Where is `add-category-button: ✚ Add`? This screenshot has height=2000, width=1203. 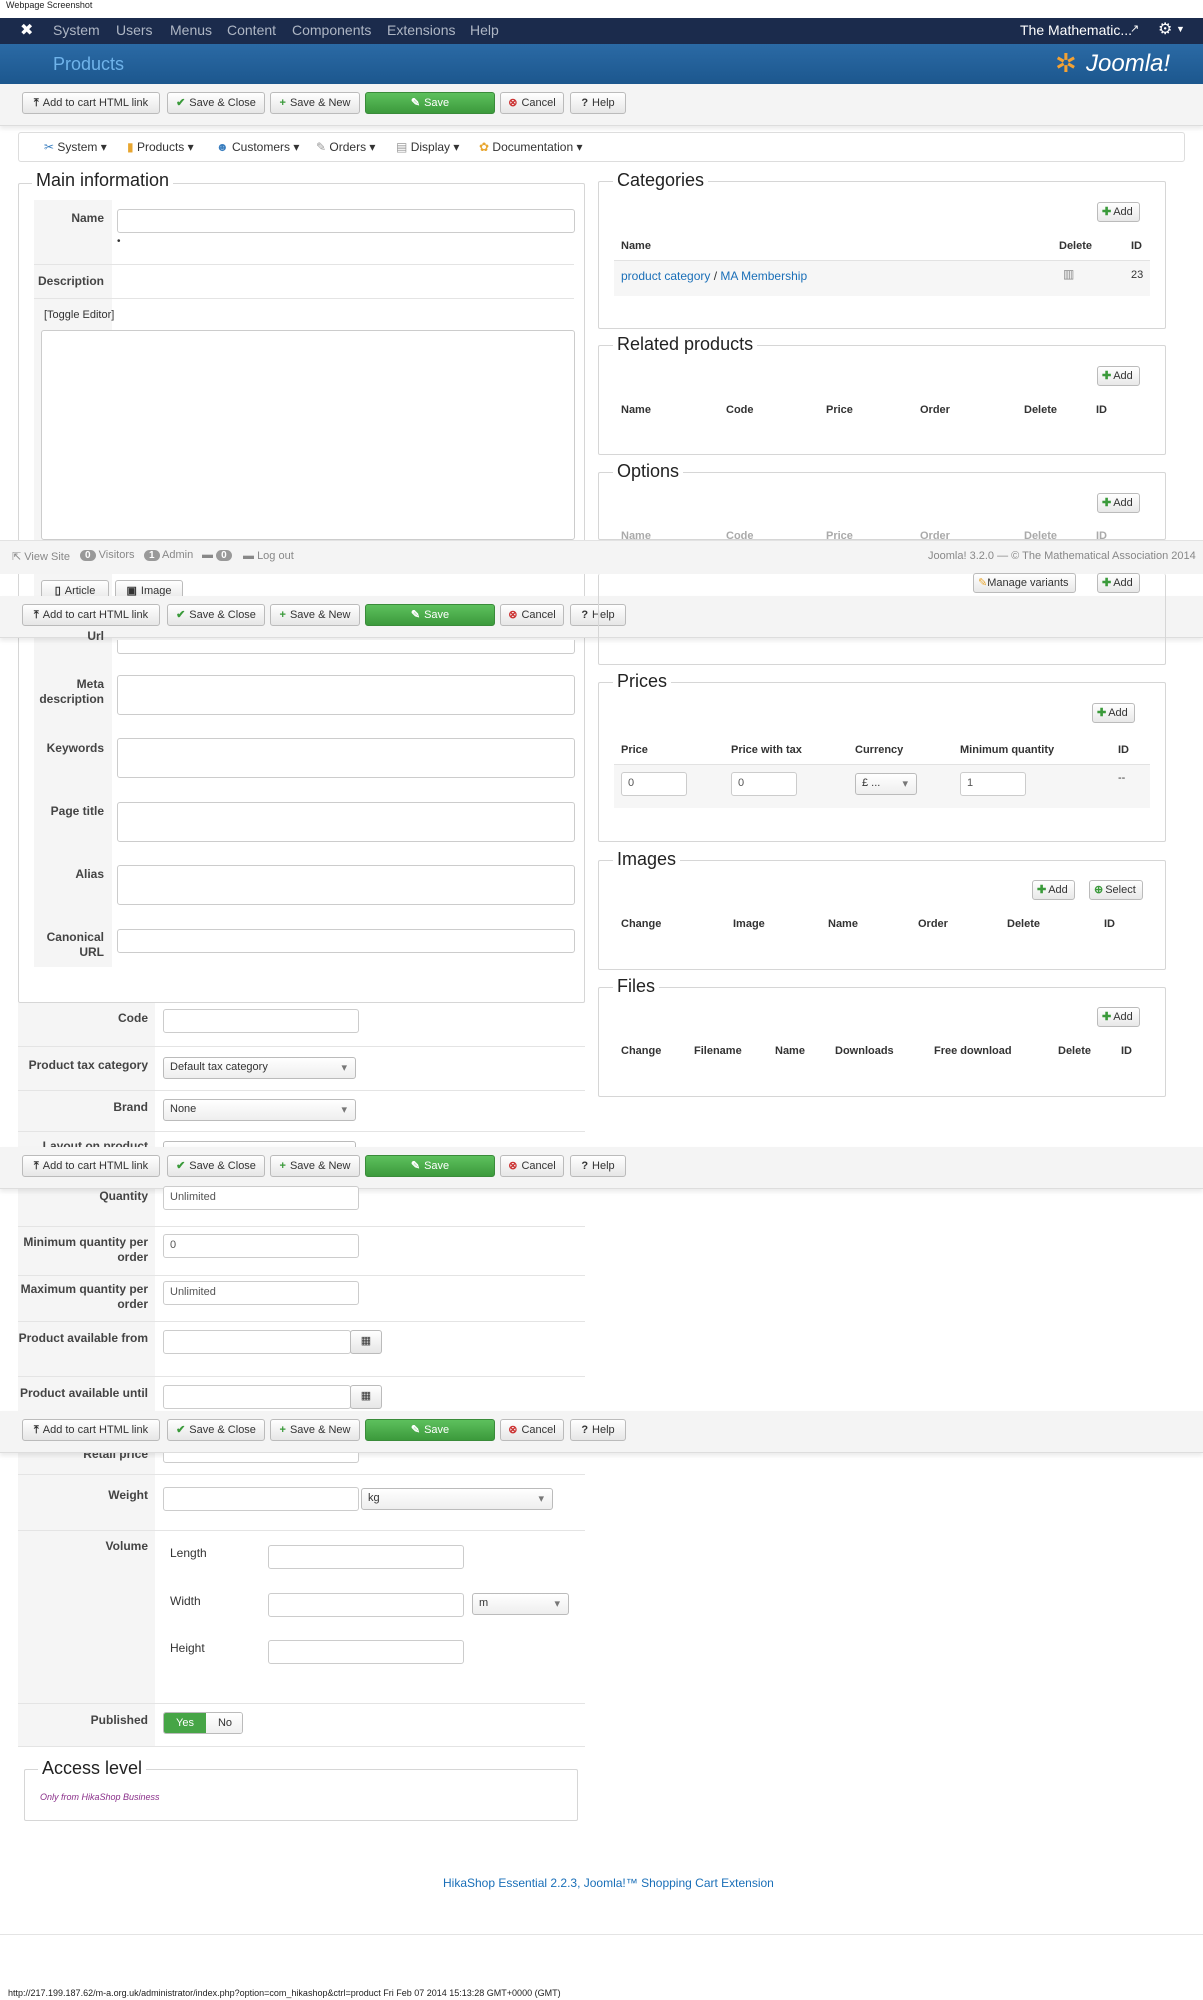
add-category-button: ✚ Add is located at coordinates (1118, 212).